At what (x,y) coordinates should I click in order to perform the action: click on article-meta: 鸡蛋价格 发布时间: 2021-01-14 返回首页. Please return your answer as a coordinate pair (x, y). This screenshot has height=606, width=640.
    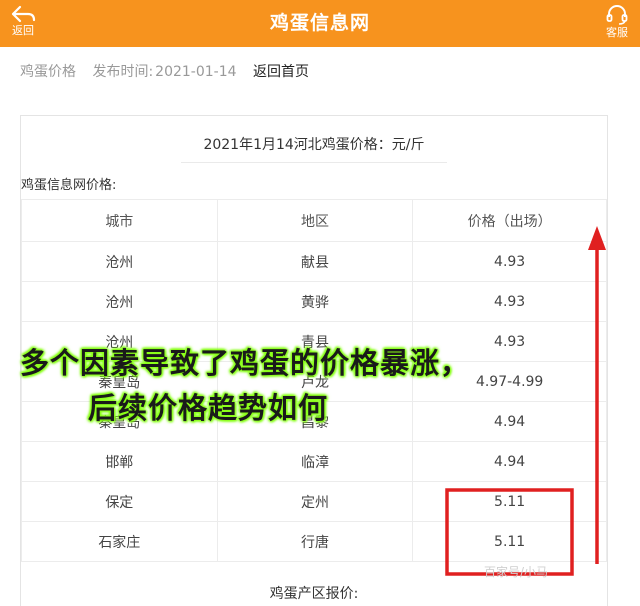
    Looking at the image, I should click on (170, 72).